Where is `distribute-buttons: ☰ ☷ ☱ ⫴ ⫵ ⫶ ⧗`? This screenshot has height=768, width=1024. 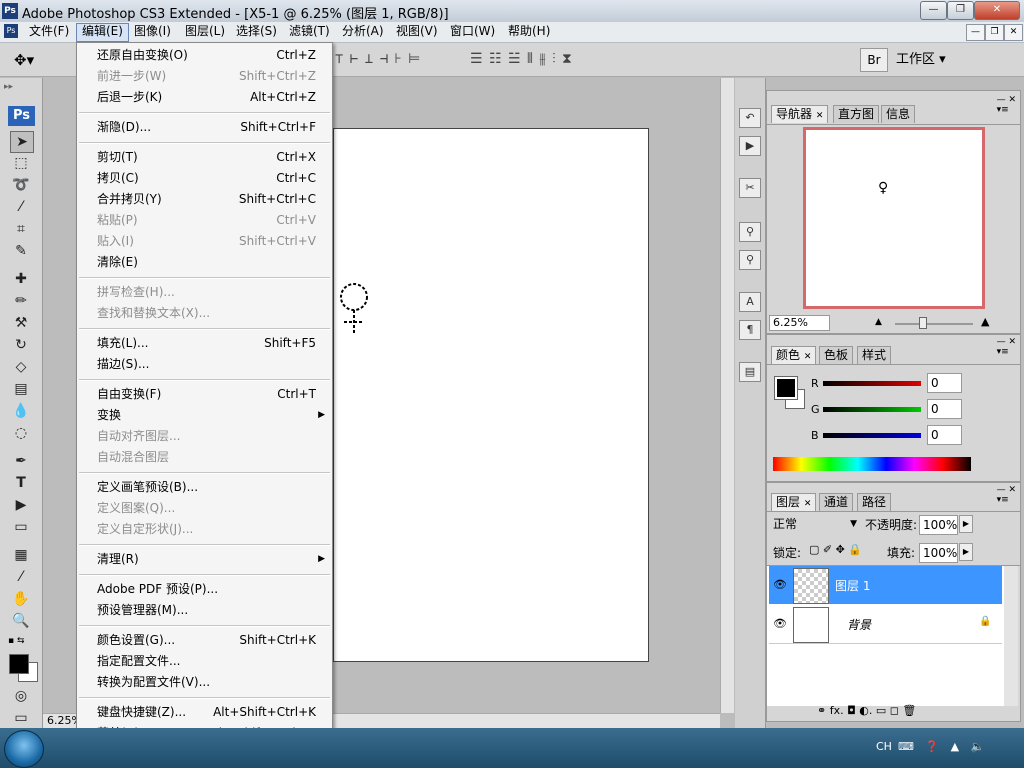
distribute-buttons: ☰ ☷ ☱ ⫴ ⫵ ⫶ ⧗ is located at coordinates (521, 59).